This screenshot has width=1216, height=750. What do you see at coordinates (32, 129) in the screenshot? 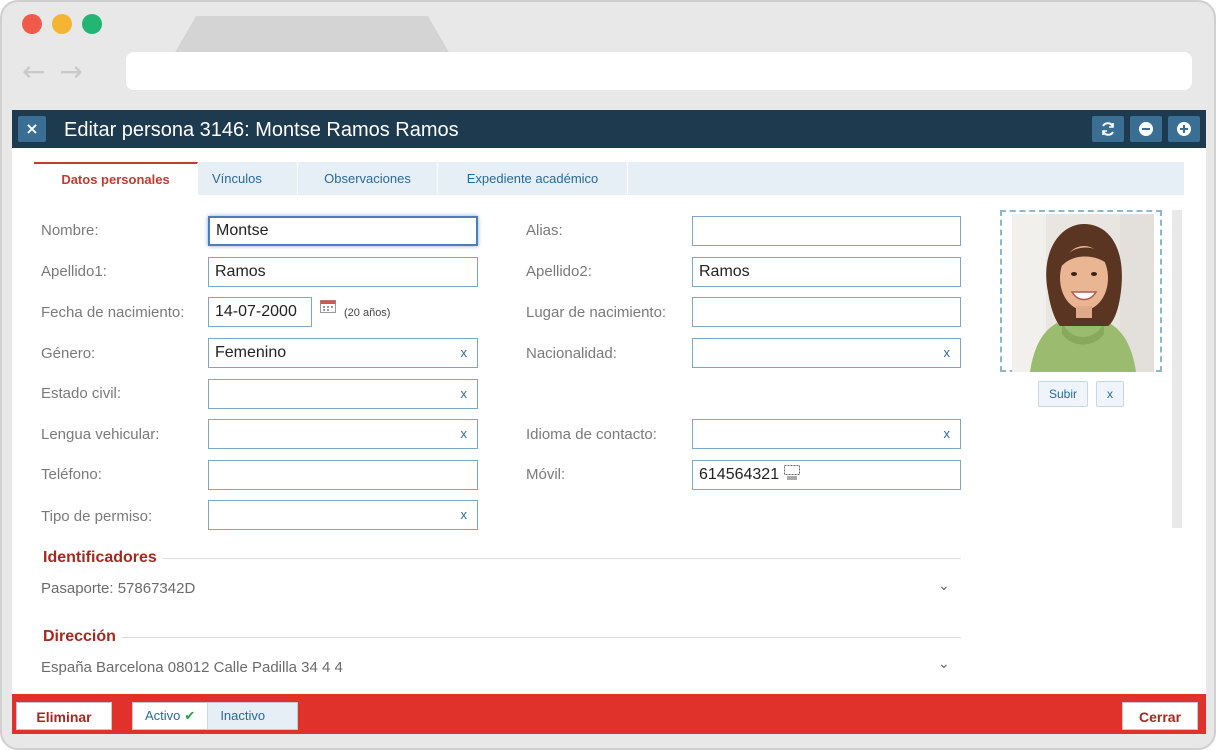
I see `close-dialog-button: ×` at bounding box center [32, 129].